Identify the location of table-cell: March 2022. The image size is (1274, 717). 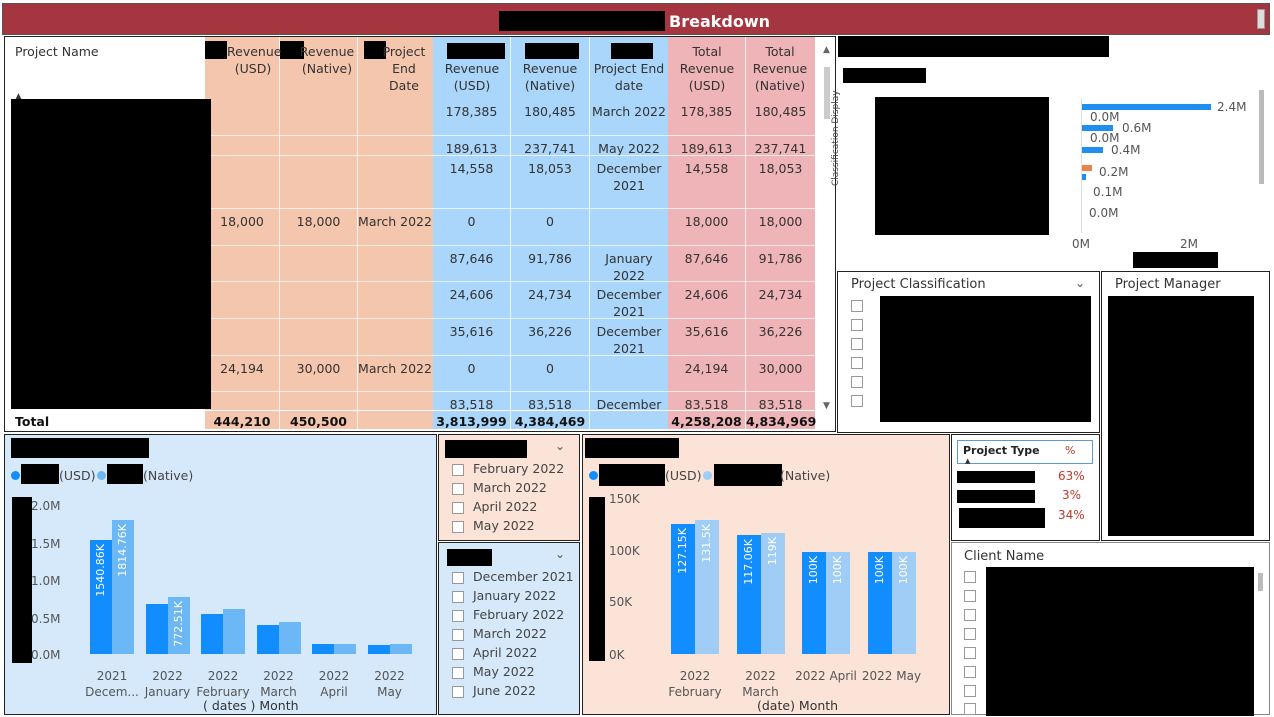
(629, 111).